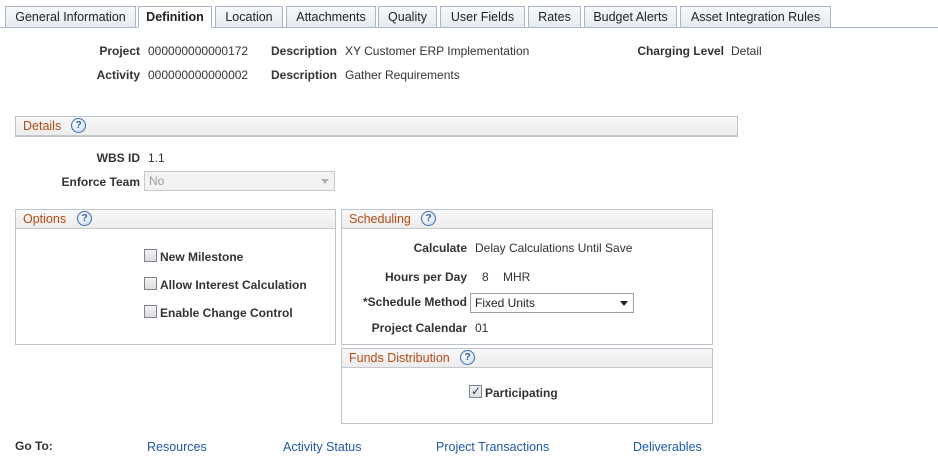 This screenshot has width=938, height=463. I want to click on new-milestone-checkbox: ✓, so click(150, 255).